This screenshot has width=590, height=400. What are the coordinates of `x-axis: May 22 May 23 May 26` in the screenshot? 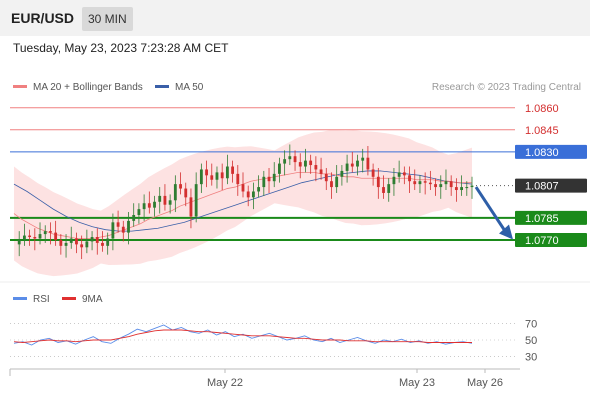 It's located at (355, 379).